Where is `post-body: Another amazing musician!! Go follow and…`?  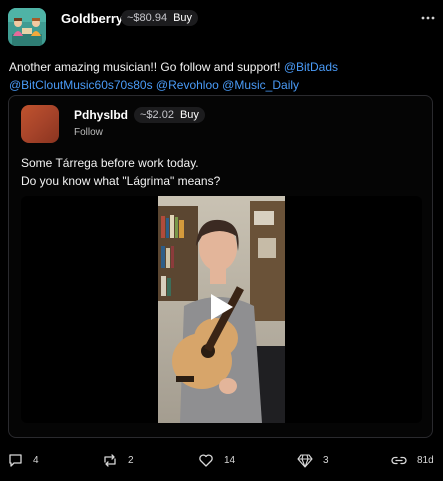
post-body: Another amazing musician!! Go follow and… is located at coordinates (221, 76).